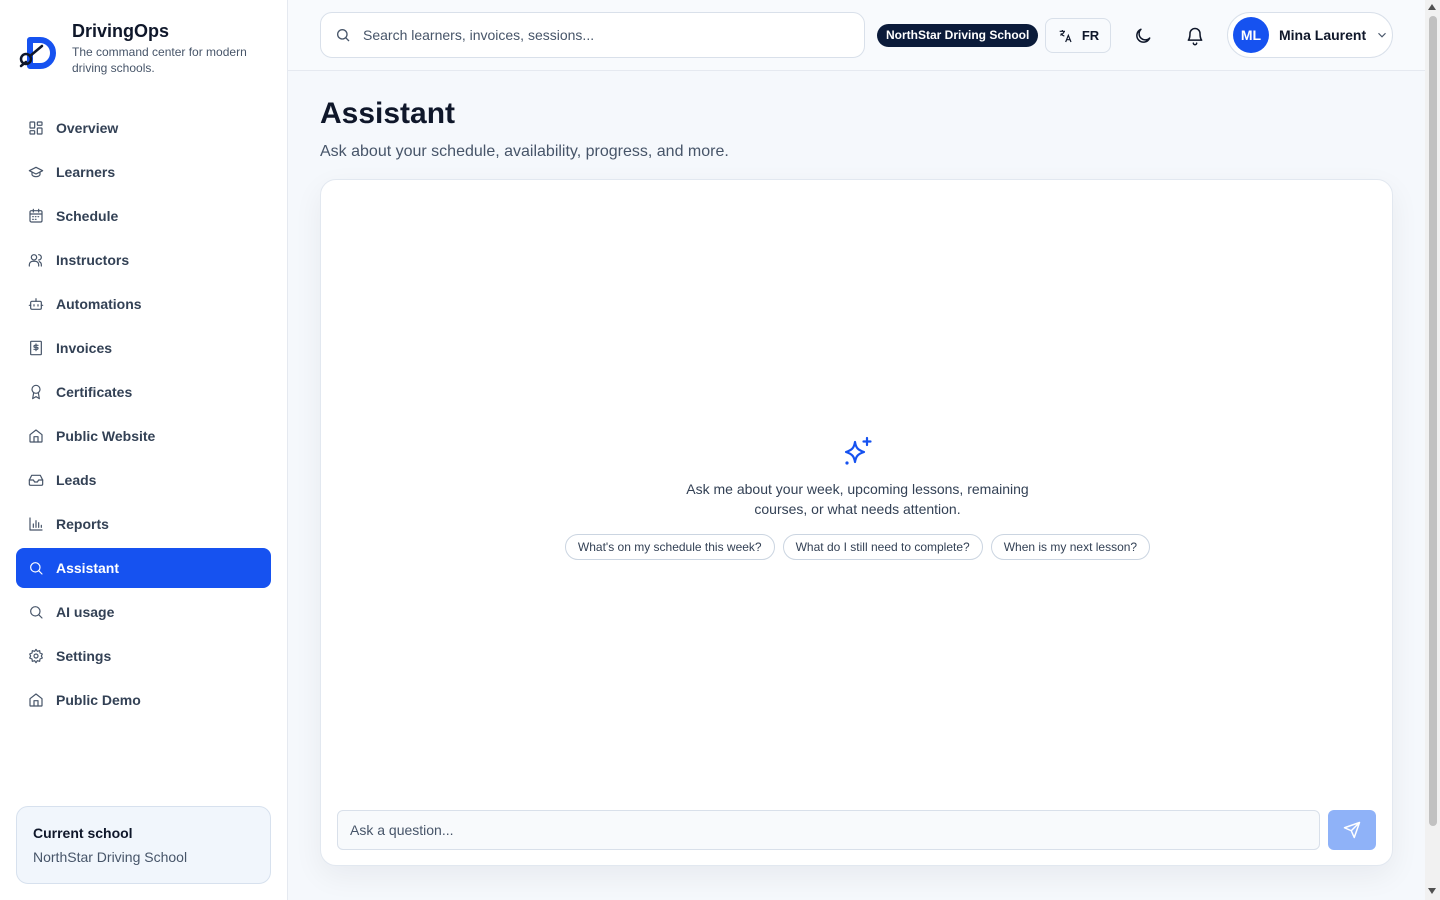 The width and height of the screenshot is (1440, 900). I want to click on language-toggle-button: FR, so click(1078, 35).